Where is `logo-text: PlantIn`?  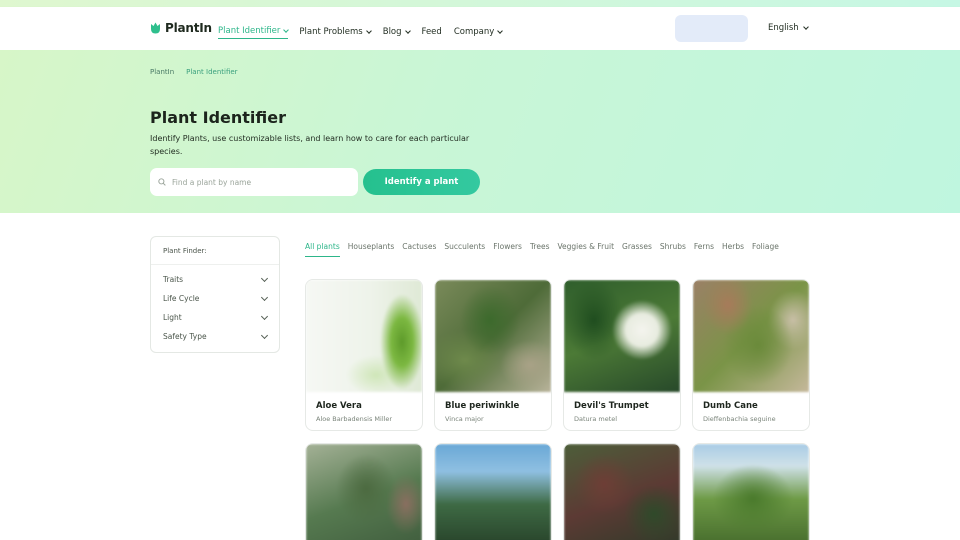
logo-text: PlantIn is located at coordinates (188, 28).